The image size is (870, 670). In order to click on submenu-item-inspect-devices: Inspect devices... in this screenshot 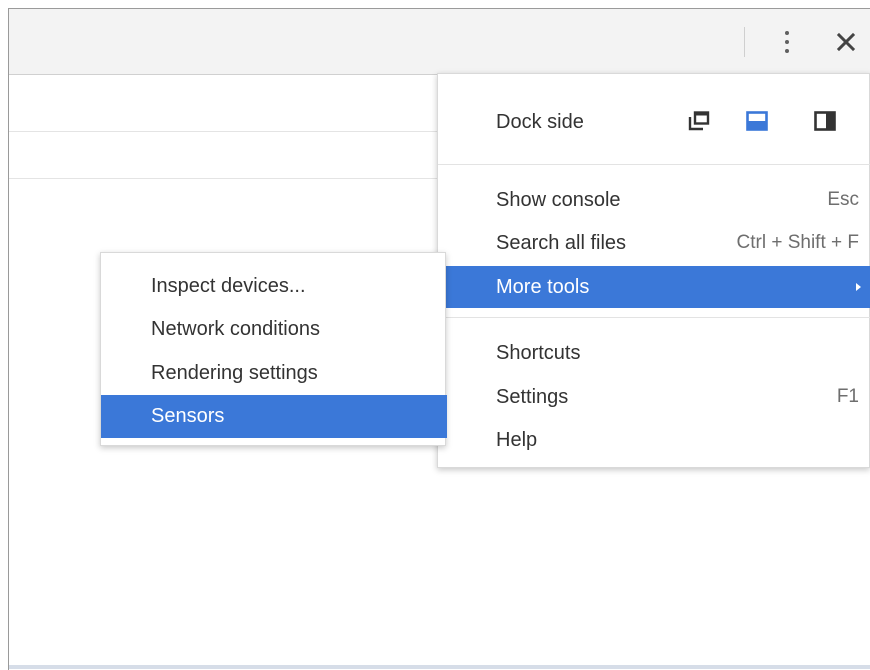, I will do `click(274, 286)`.